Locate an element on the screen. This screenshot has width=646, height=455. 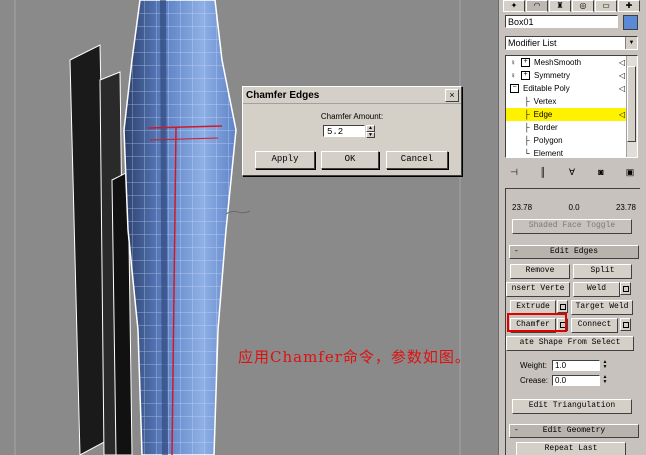
value-2: 0.0 is located at coordinates (574, 207).